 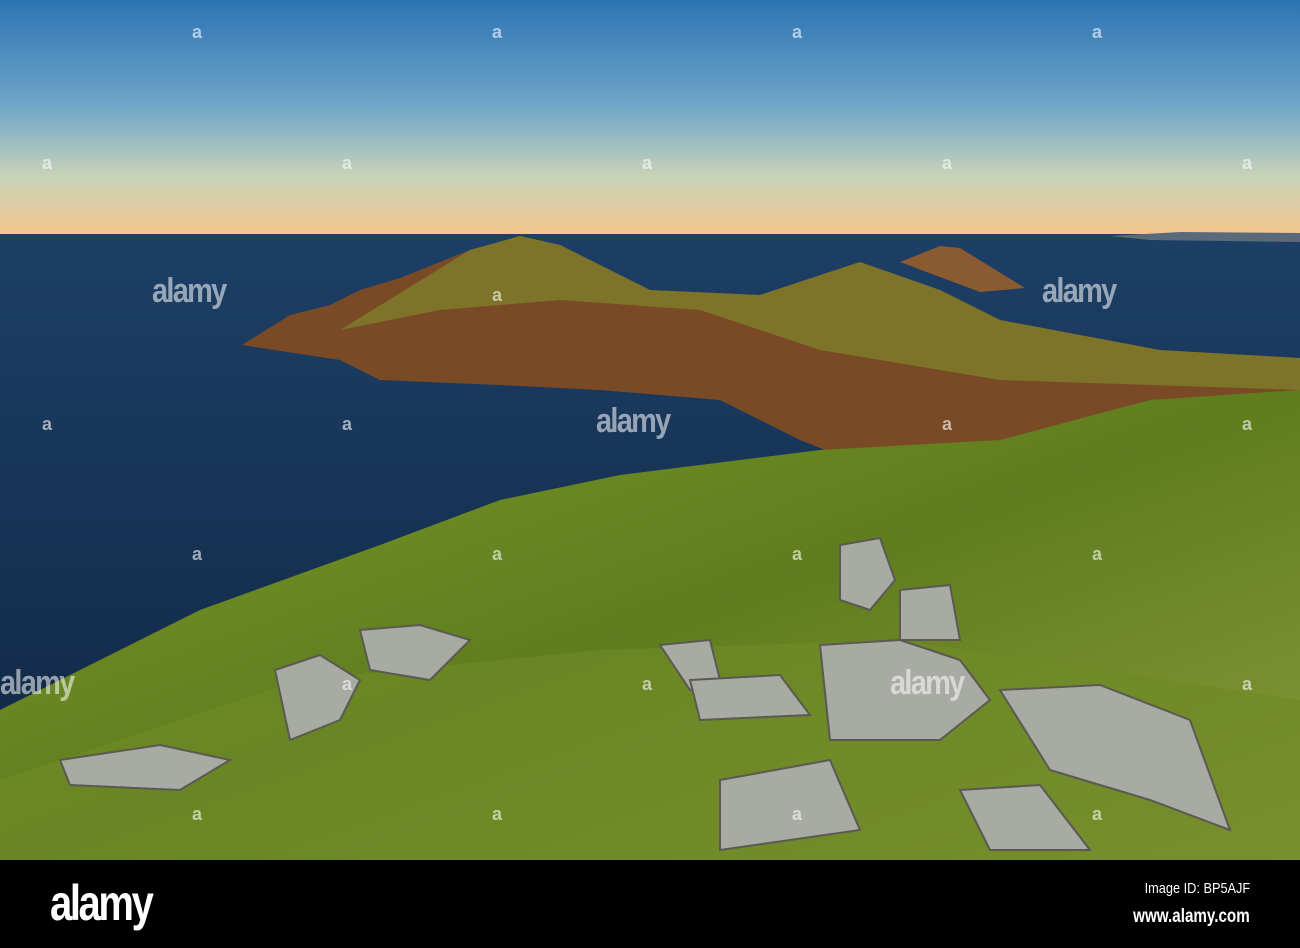 I want to click on site-url: www.alamy.com, so click(x=1191, y=916).